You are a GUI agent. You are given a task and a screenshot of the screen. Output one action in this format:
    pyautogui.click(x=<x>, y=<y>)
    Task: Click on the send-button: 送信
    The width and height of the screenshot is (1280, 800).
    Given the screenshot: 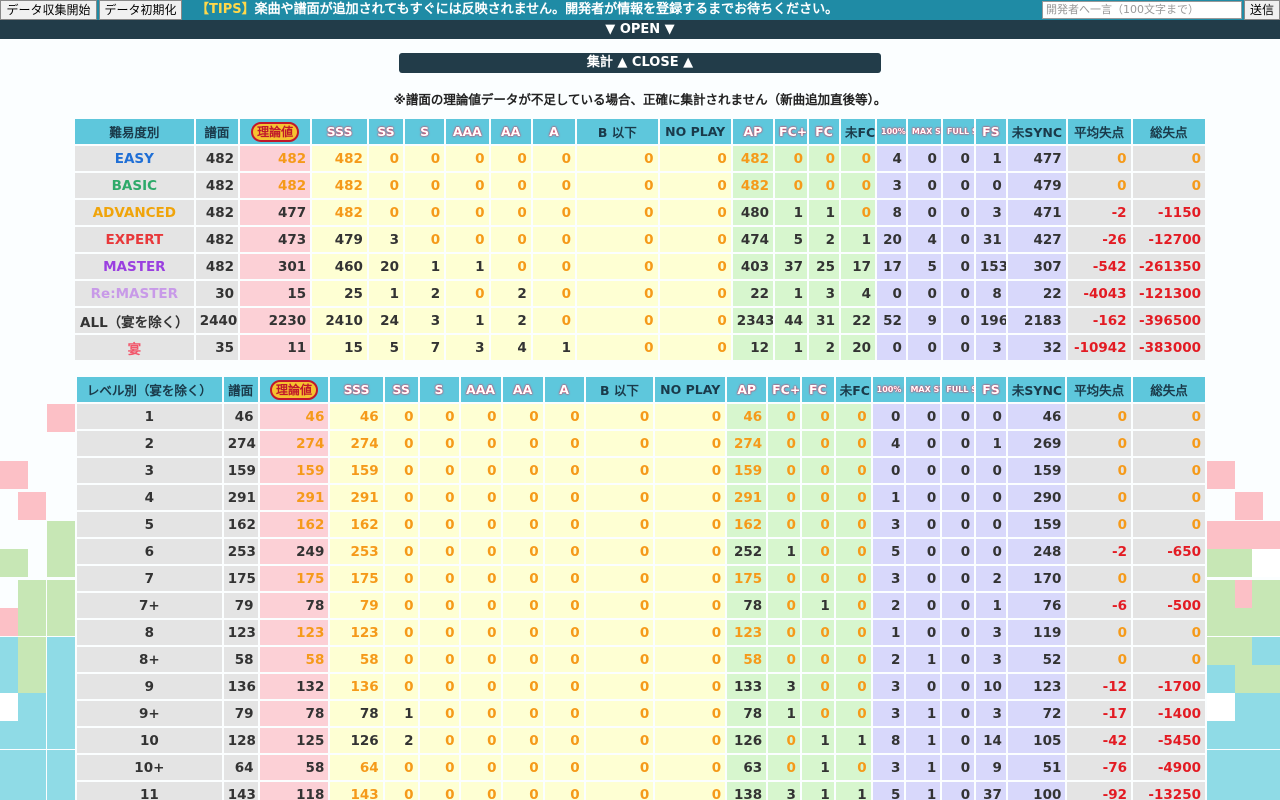 What is the action you would take?
    pyautogui.click(x=1262, y=10)
    